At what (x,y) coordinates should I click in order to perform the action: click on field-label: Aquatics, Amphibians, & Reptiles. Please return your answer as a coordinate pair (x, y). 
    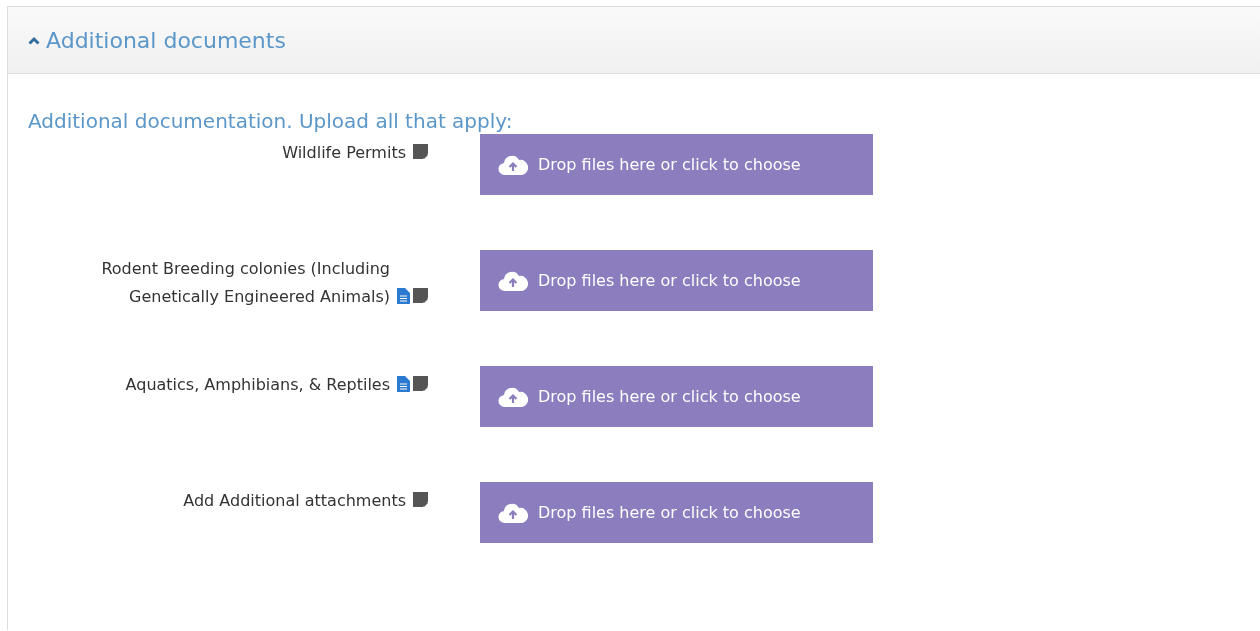
    Looking at the image, I should click on (257, 385).